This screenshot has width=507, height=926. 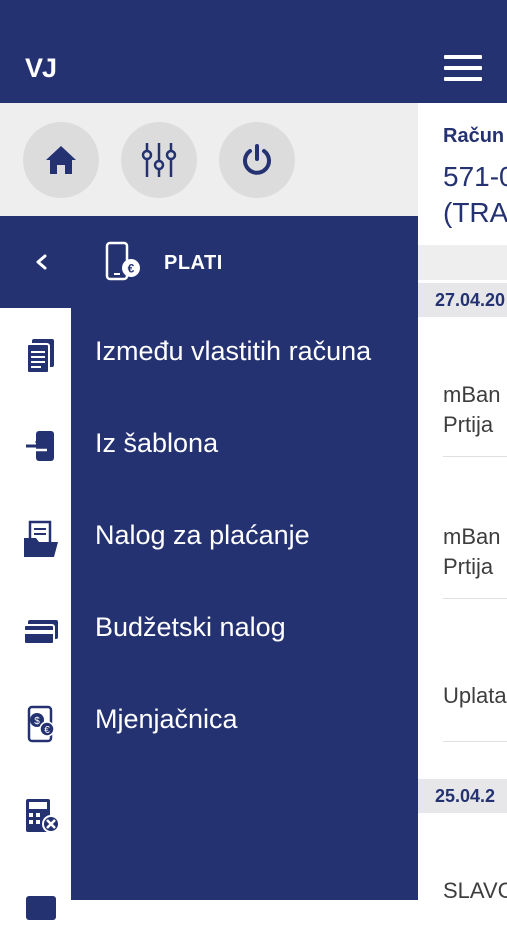 I want to click on account-label: Račun, so click(x=474, y=136).